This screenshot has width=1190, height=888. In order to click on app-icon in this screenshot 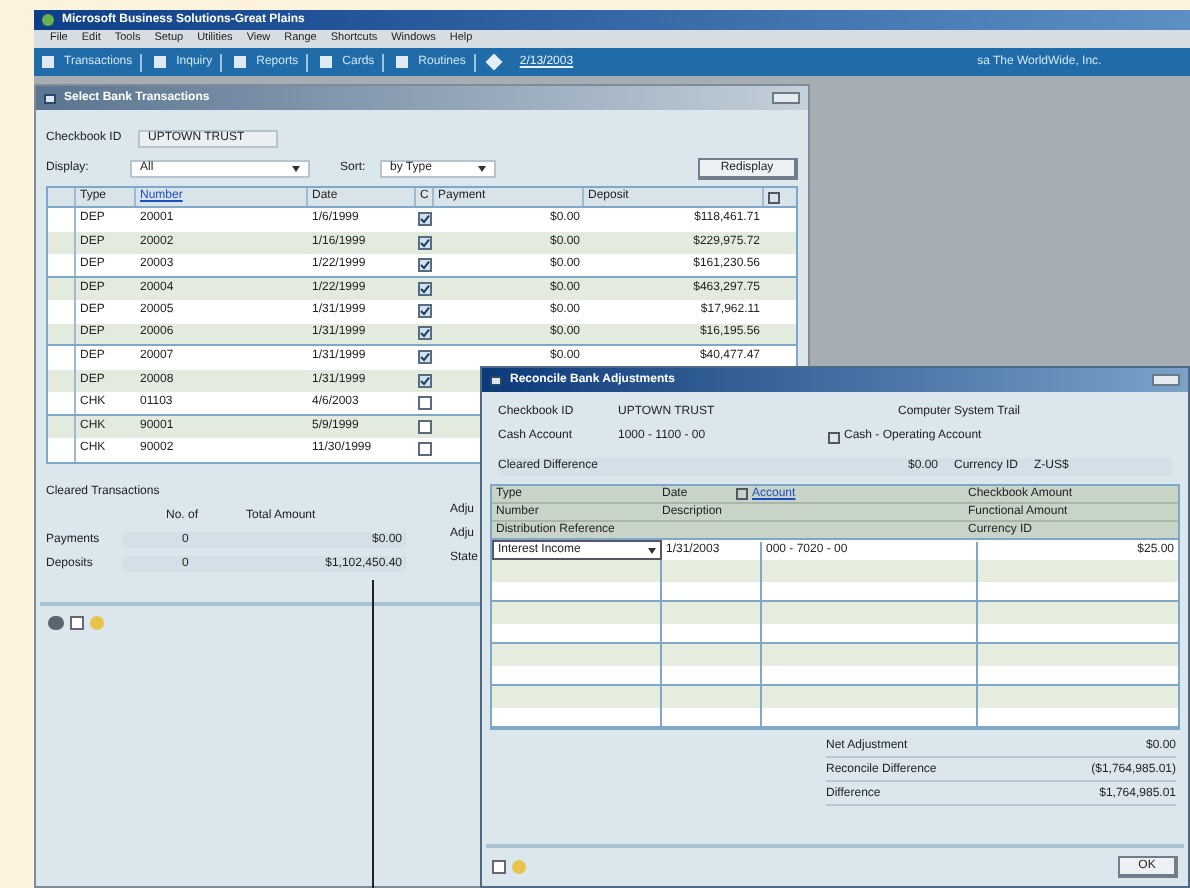, I will do `click(48, 20)`.